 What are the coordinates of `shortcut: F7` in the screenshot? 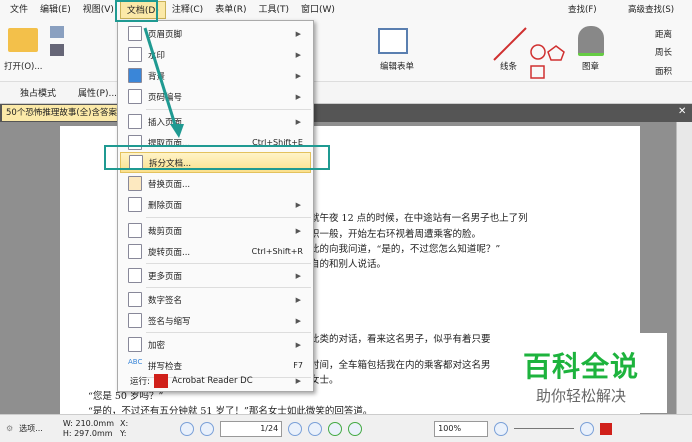 It's located at (298, 365).